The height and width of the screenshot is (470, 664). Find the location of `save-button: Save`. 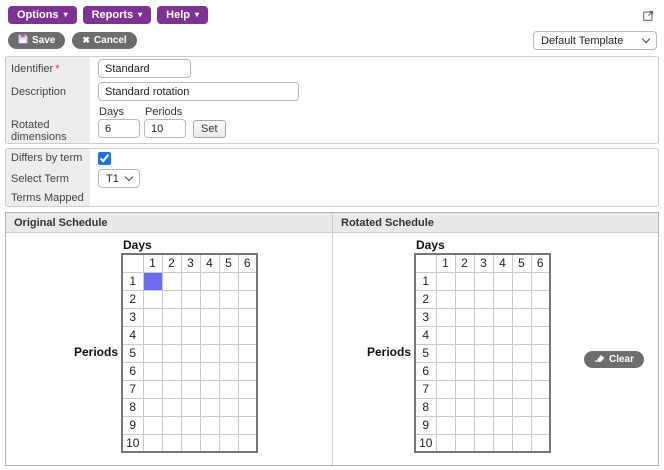

save-button: Save is located at coordinates (37, 40).